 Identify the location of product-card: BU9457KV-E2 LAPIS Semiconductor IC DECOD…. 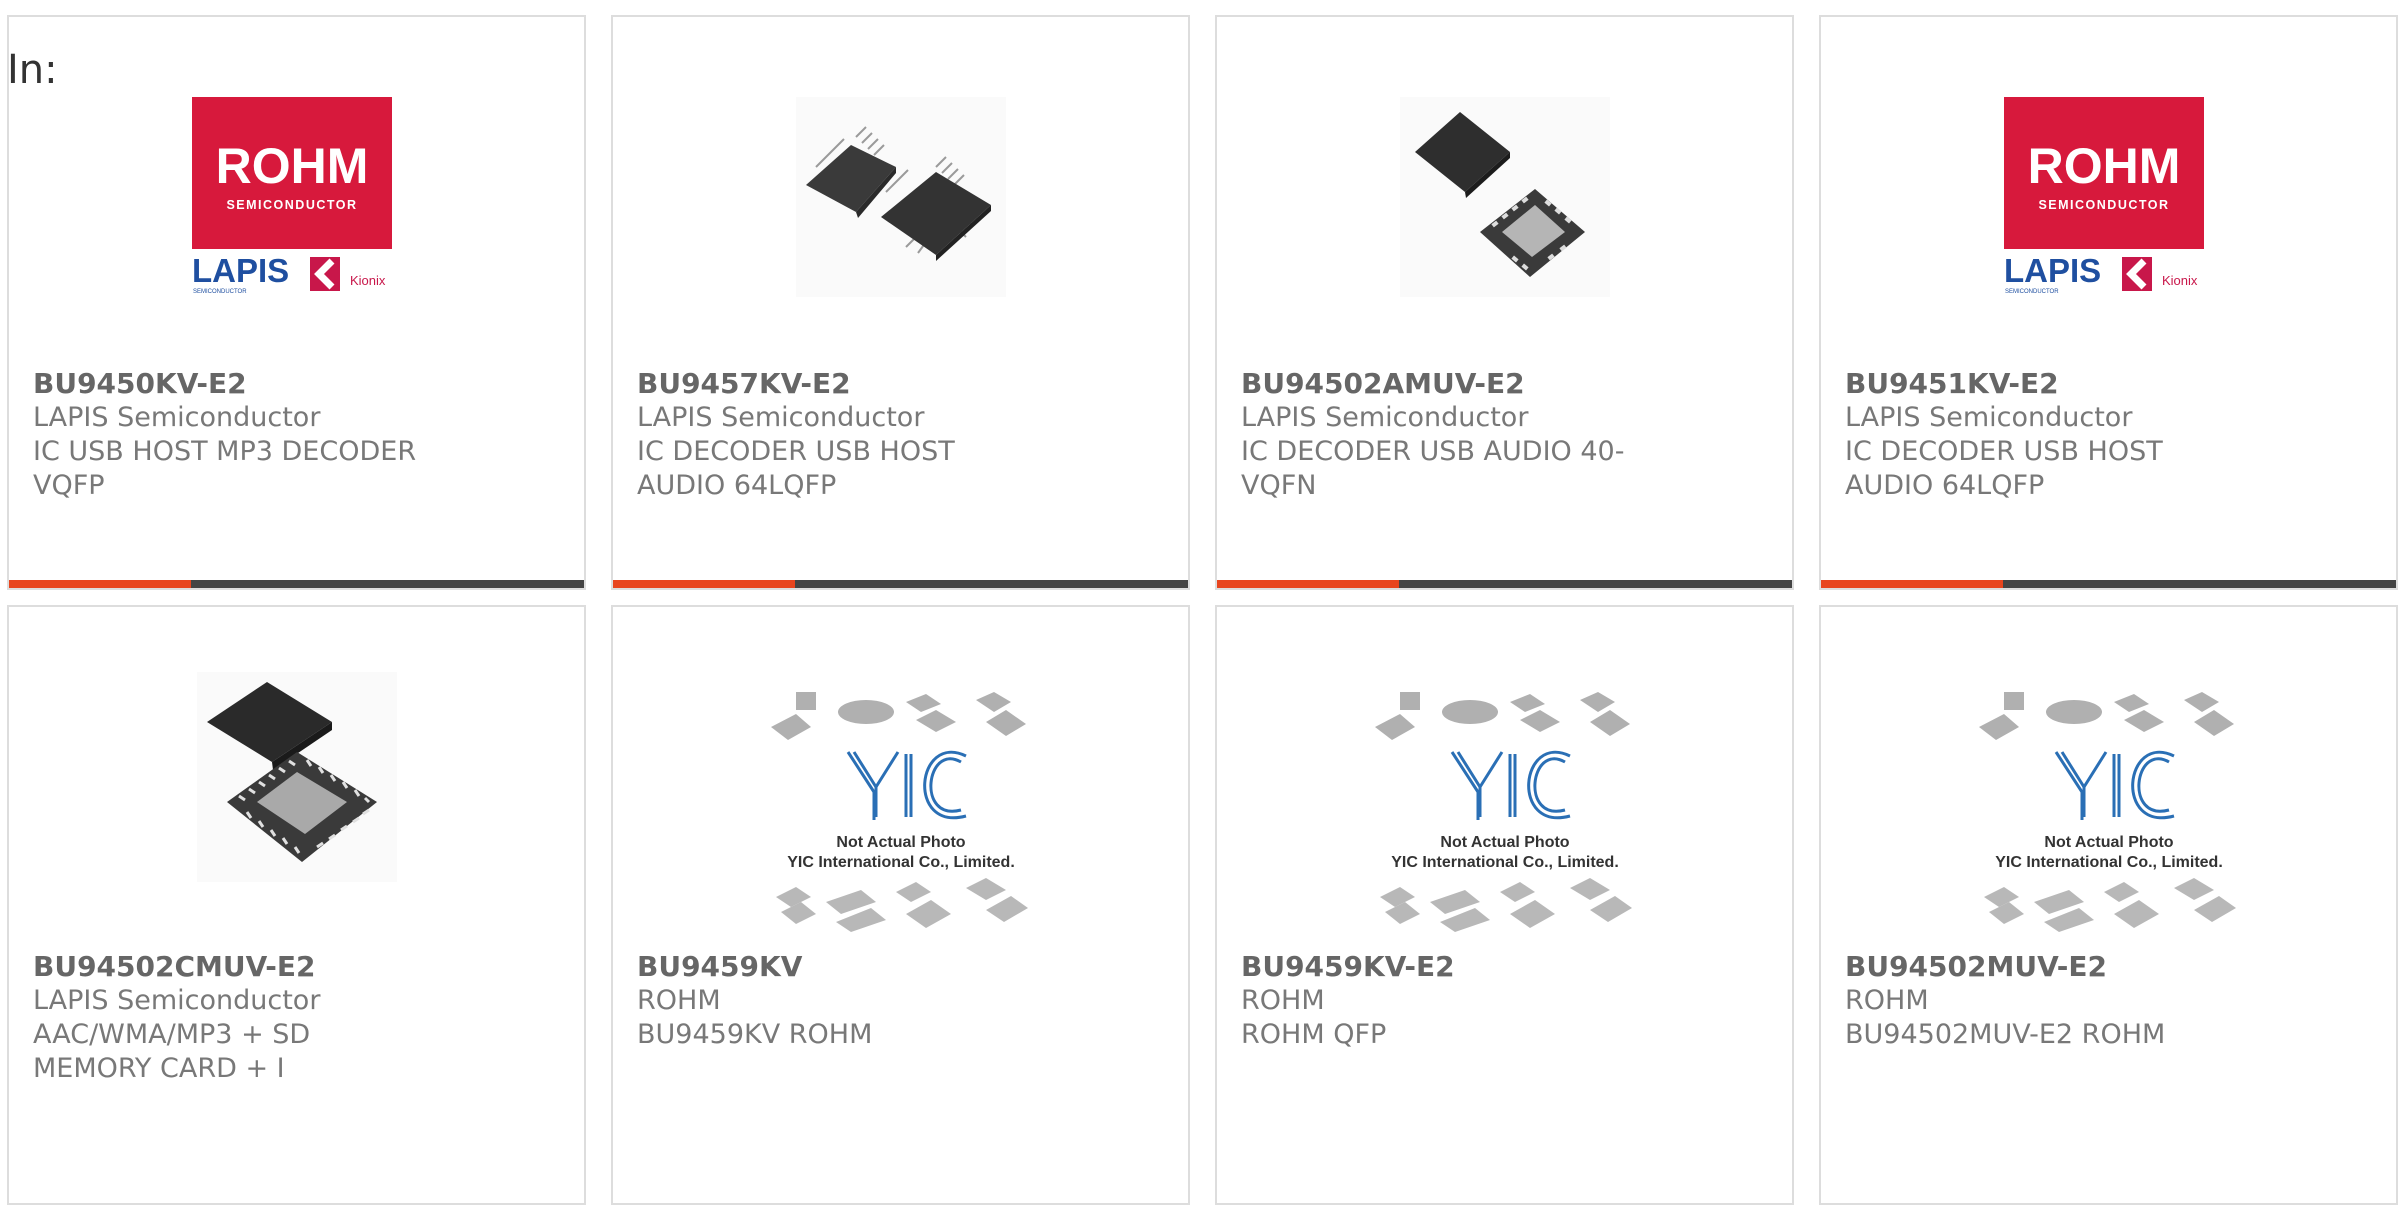
(900, 302).